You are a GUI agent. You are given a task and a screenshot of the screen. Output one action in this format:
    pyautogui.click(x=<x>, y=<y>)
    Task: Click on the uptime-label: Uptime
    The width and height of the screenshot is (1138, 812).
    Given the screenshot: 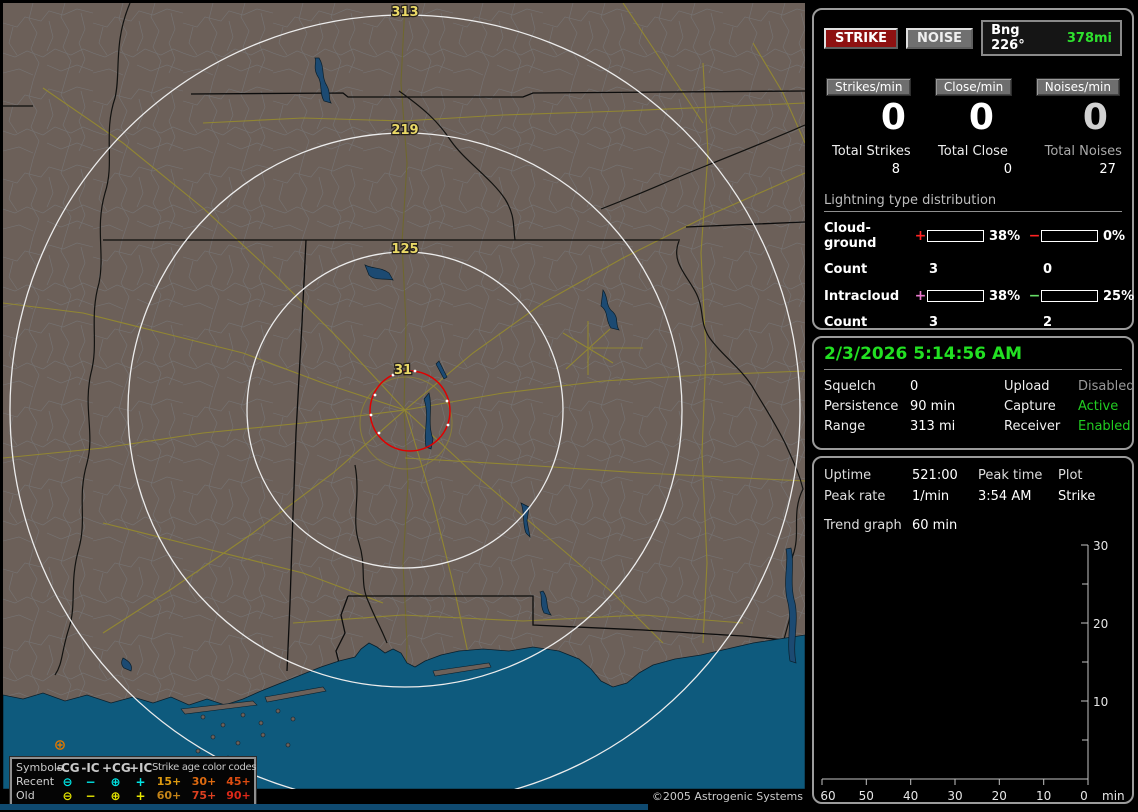 What is the action you would take?
    pyautogui.click(x=848, y=475)
    